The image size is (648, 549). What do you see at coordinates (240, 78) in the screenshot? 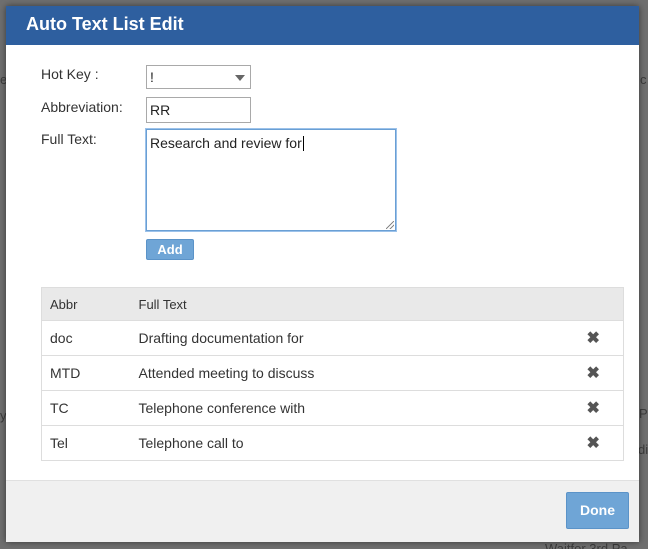
I see `chevron-down-icon` at bounding box center [240, 78].